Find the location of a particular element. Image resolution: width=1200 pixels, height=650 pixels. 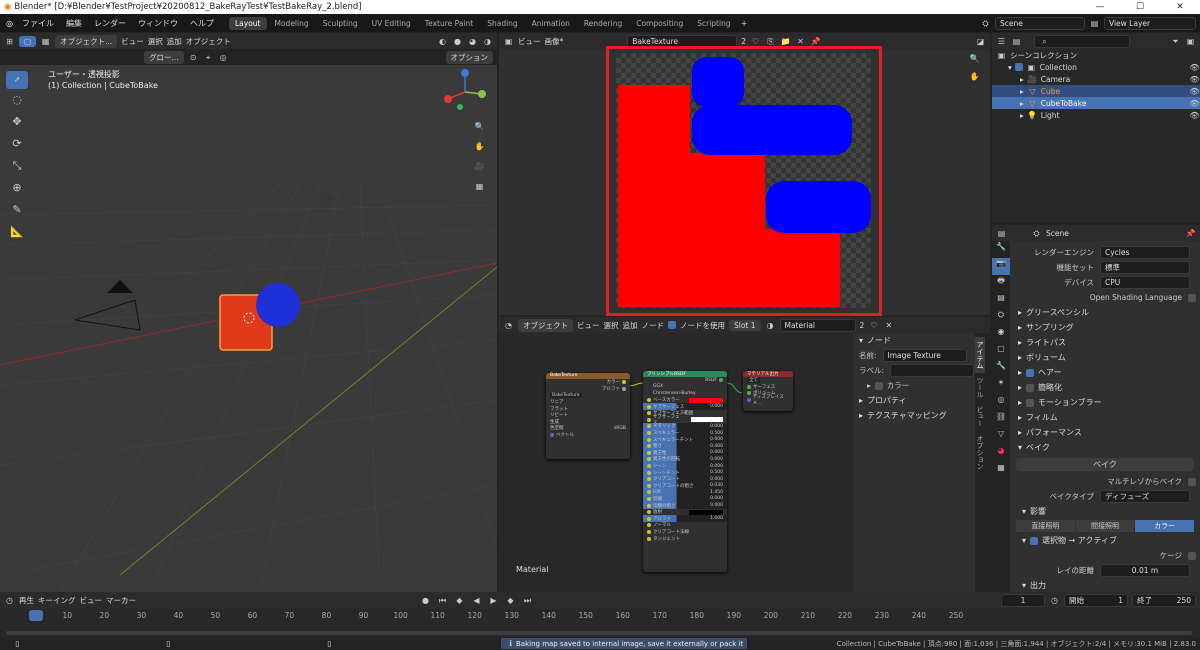

play-reverse-icon: ◀ is located at coordinates (476, 600).